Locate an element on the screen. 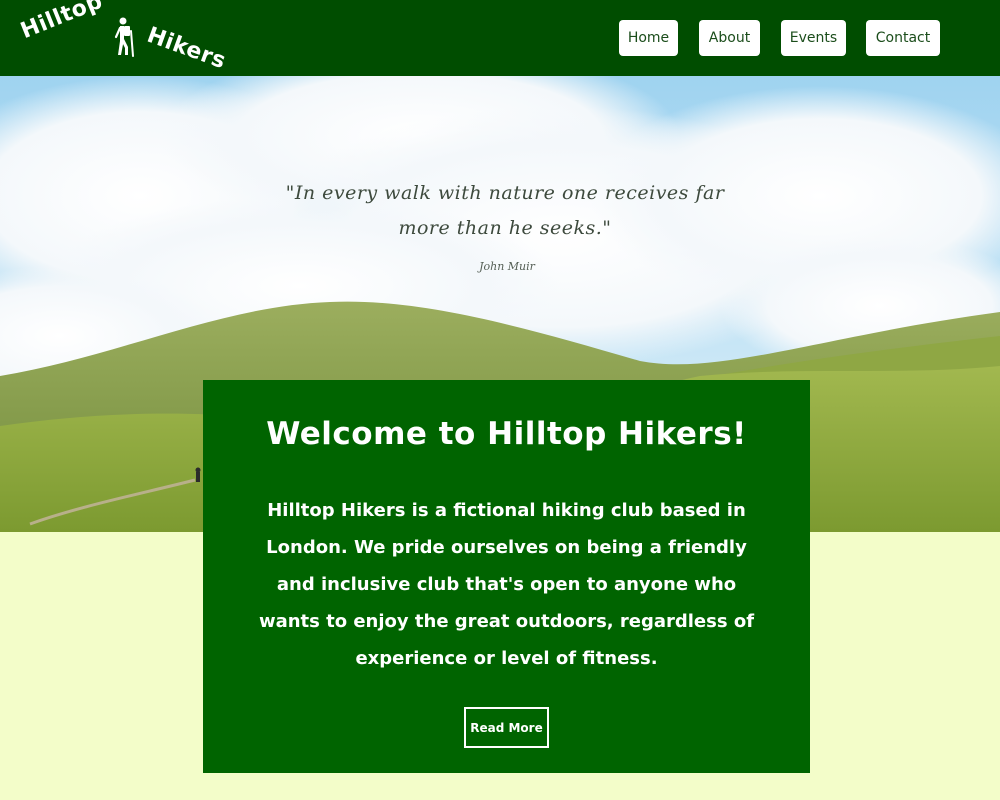  nav-events-button: Events is located at coordinates (813, 38).